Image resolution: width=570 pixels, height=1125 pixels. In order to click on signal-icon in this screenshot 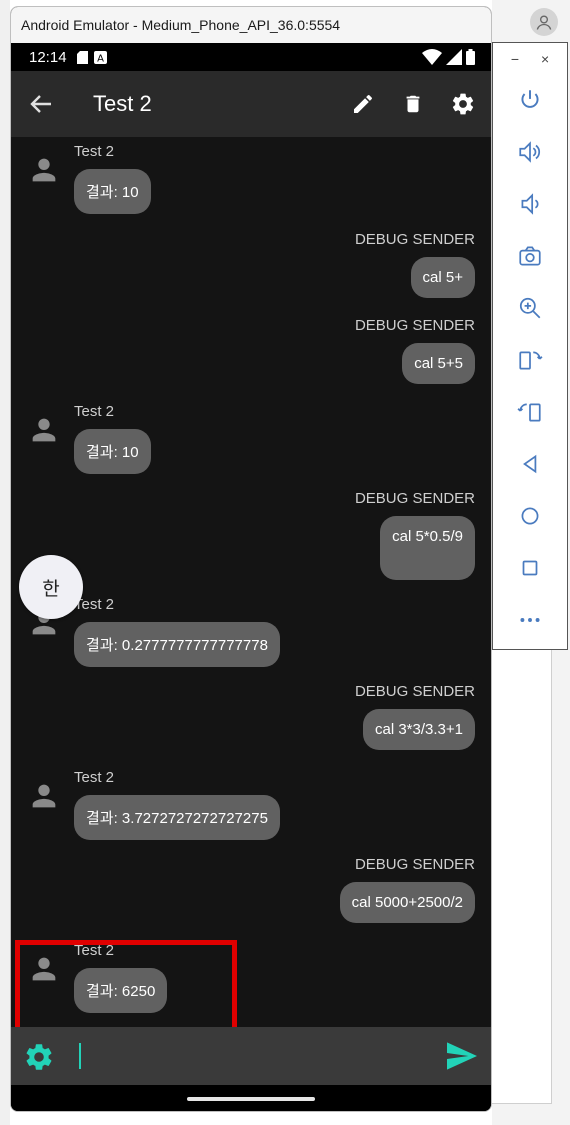, I will do `click(454, 57)`.